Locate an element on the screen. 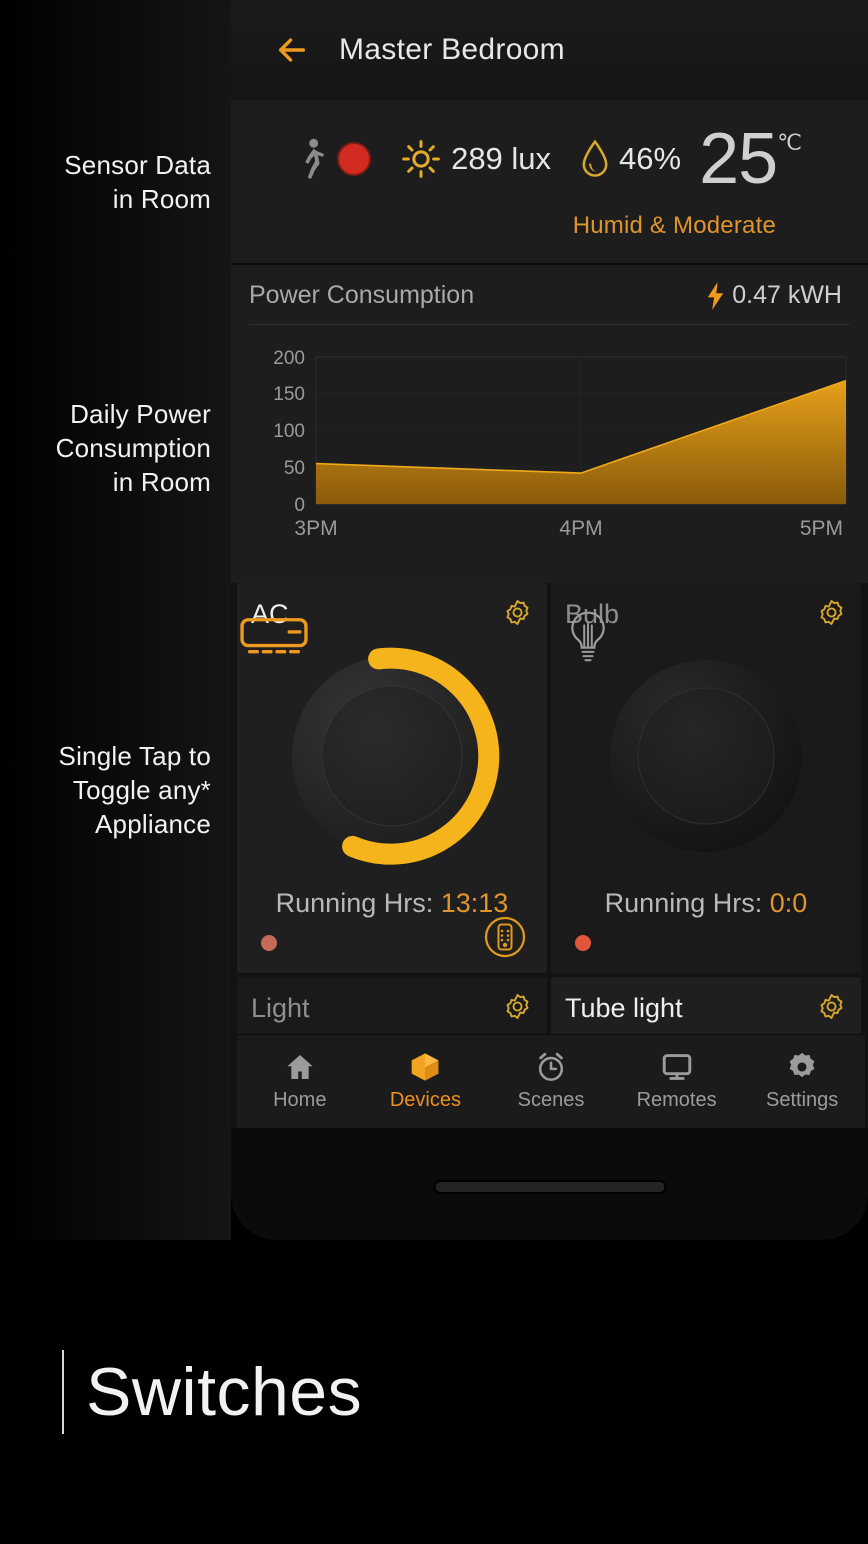  humidity-sensor: 46% is located at coordinates (639, 159).